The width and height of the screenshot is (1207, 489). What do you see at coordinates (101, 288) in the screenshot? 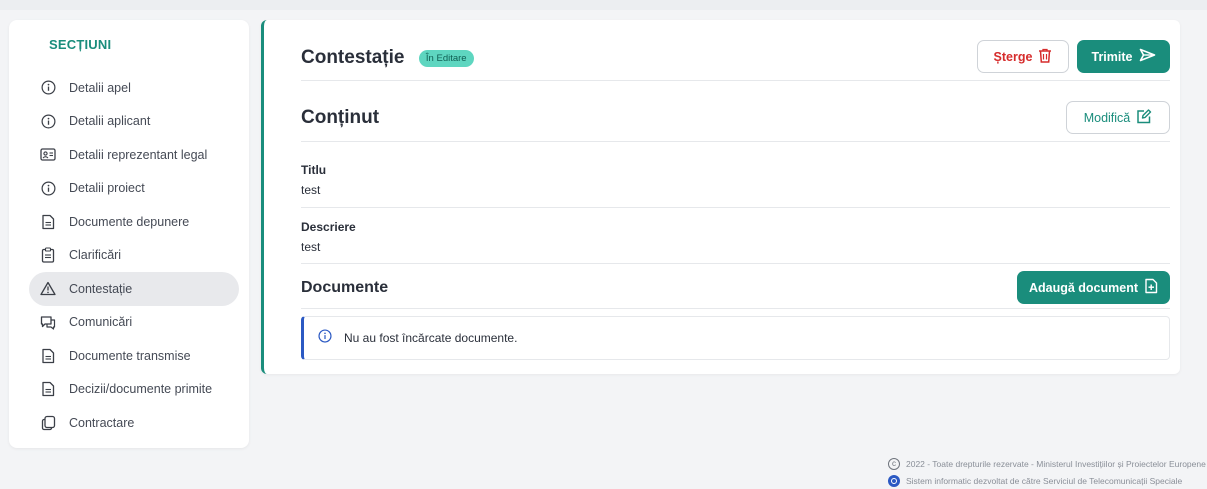
I see `sidebar-item-label: Contestație` at bounding box center [101, 288].